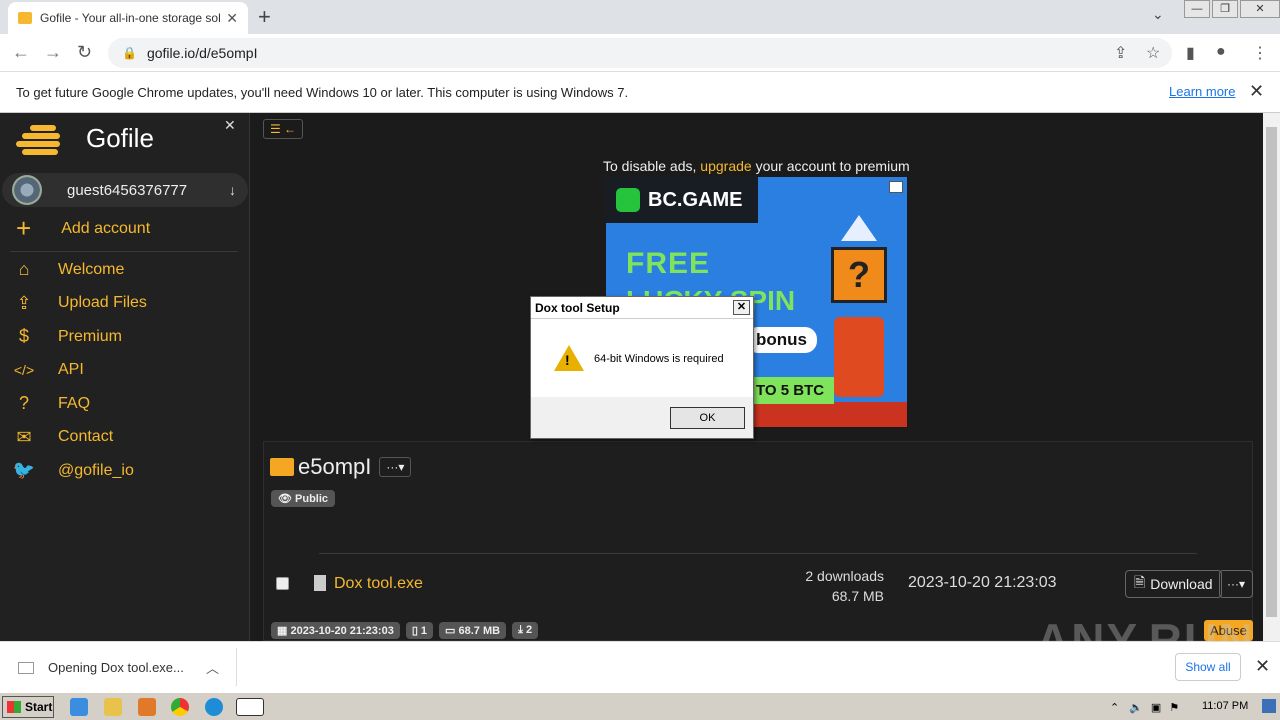 This screenshot has height=720, width=1280. What do you see at coordinates (826, 414) in the screenshot?
I see `ad-ground` at bounding box center [826, 414].